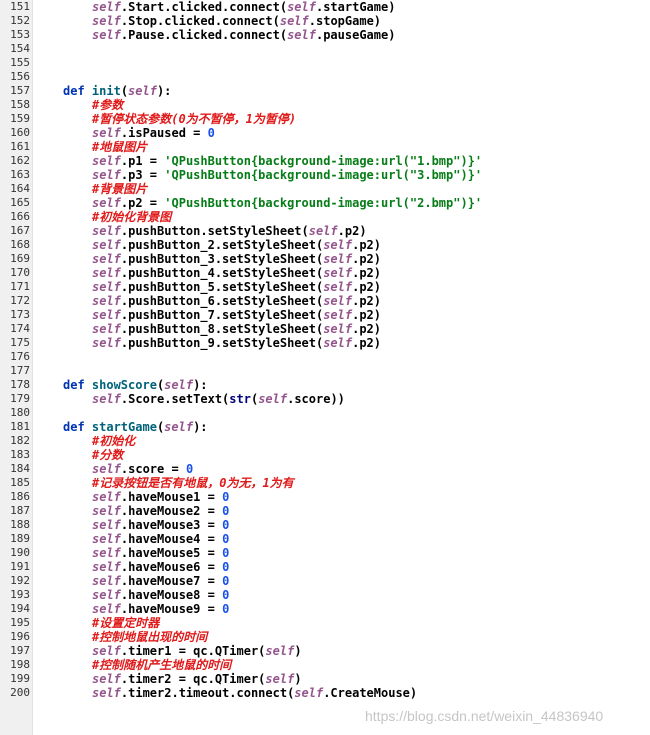 The width and height of the screenshot is (650, 735). Describe the element at coordinates (20, 356) in the screenshot. I see `line-number: 176` at that location.